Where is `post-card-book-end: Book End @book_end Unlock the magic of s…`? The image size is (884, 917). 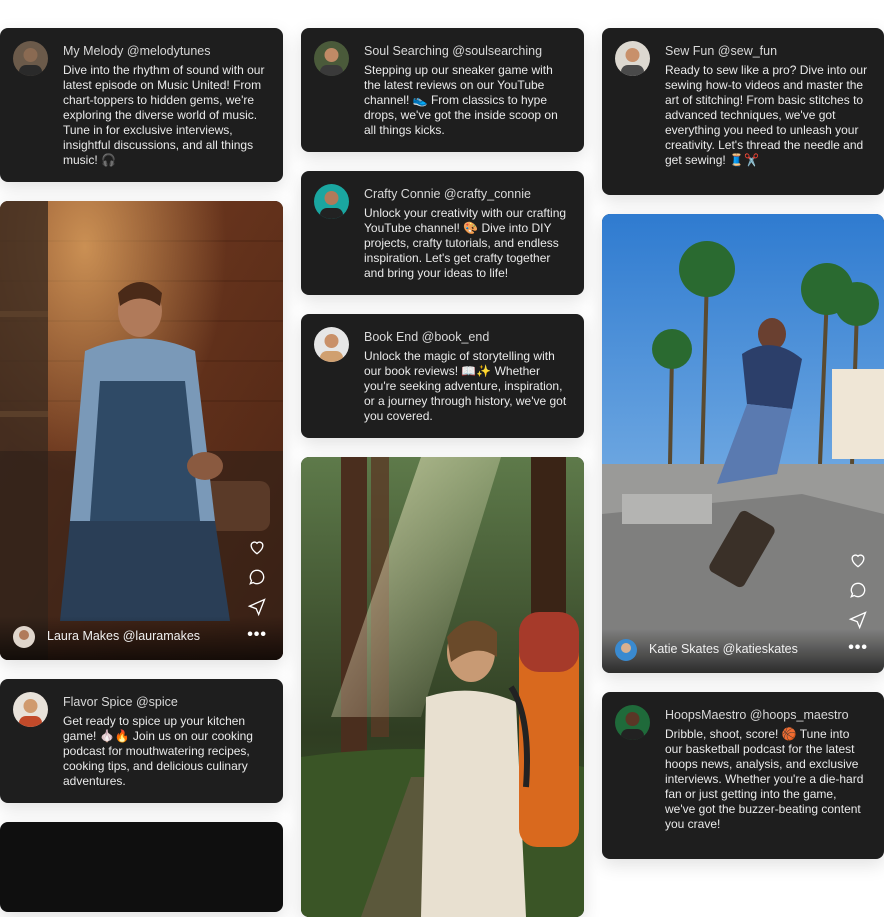
post-card-book-end: Book End @book_end Unlock the magic of s… is located at coordinates (442, 376).